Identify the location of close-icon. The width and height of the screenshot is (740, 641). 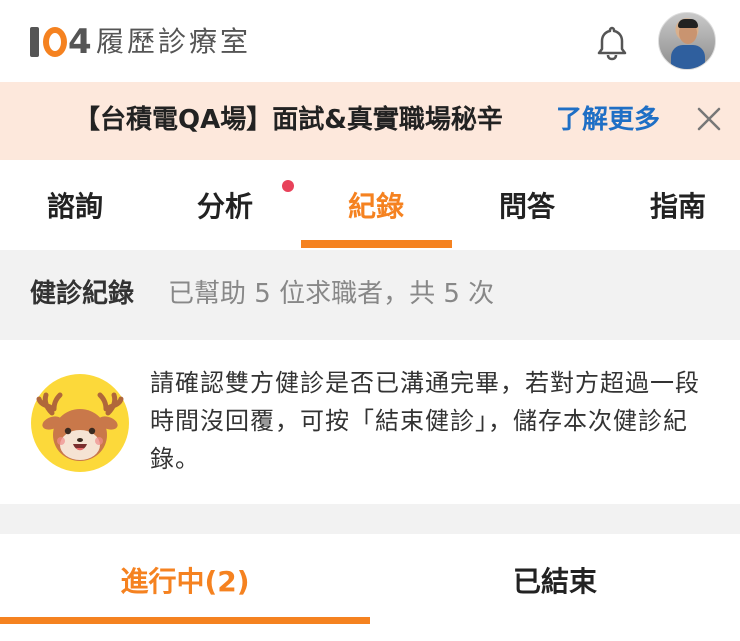
(709, 119).